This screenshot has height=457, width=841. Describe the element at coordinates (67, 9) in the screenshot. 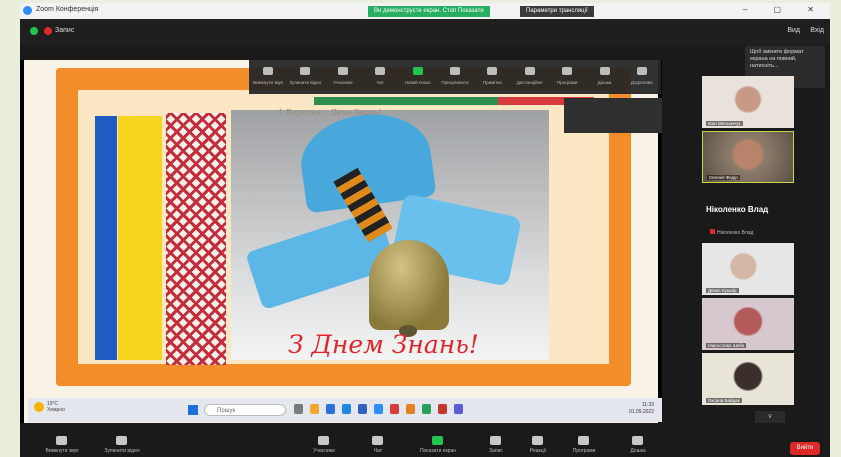

I see `window-title: Zoom Конференція` at that location.